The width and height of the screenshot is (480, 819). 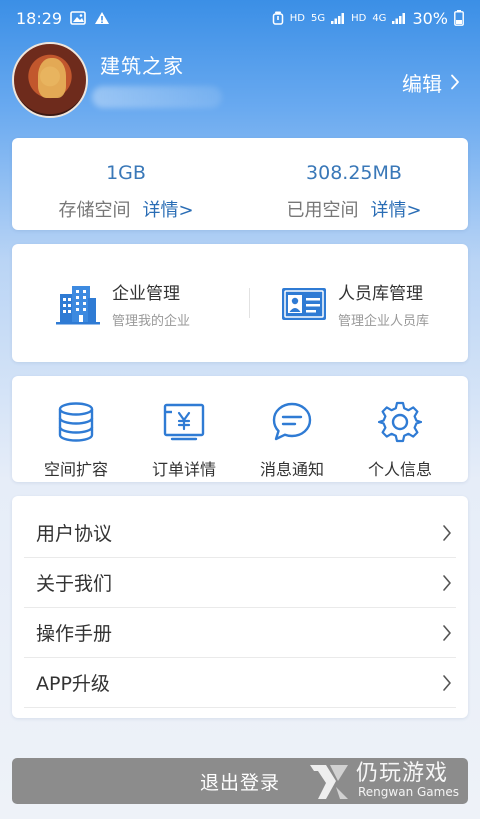 I want to click on order-details-button: 订单详情, so click(x=184, y=440).